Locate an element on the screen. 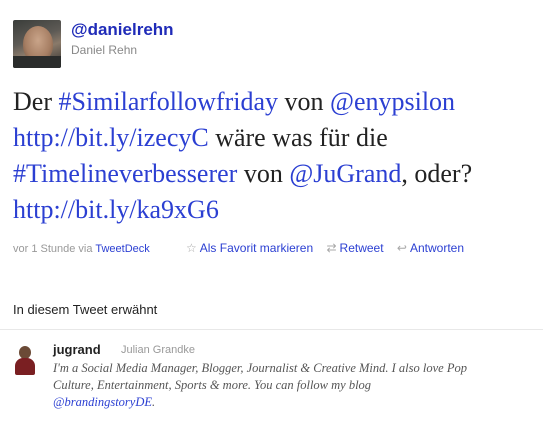 This screenshot has height=425, width=543. author-handle-link: @danielrehn is located at coordinates (122, 30).